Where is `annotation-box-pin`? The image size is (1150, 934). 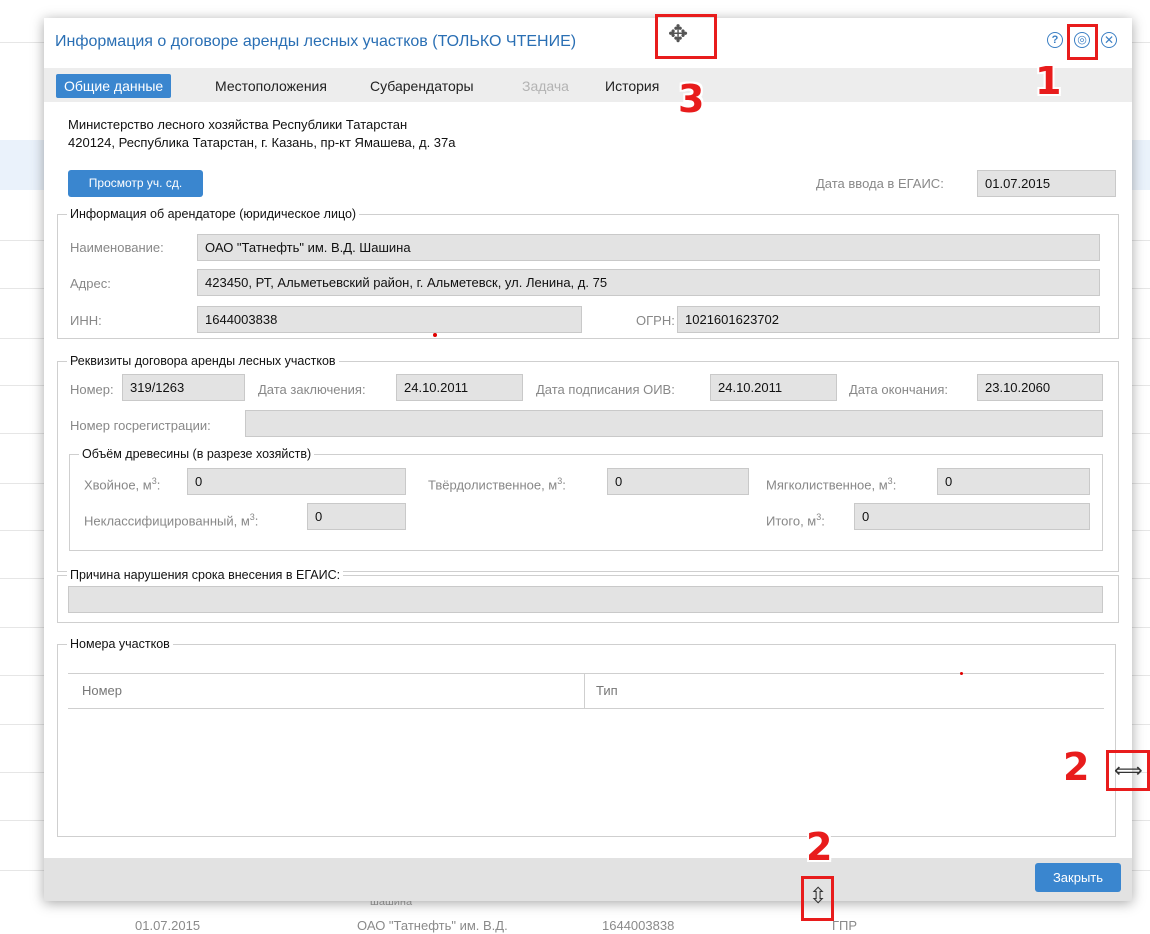
annotation-box-pin is located at coordinates (1082, 42).